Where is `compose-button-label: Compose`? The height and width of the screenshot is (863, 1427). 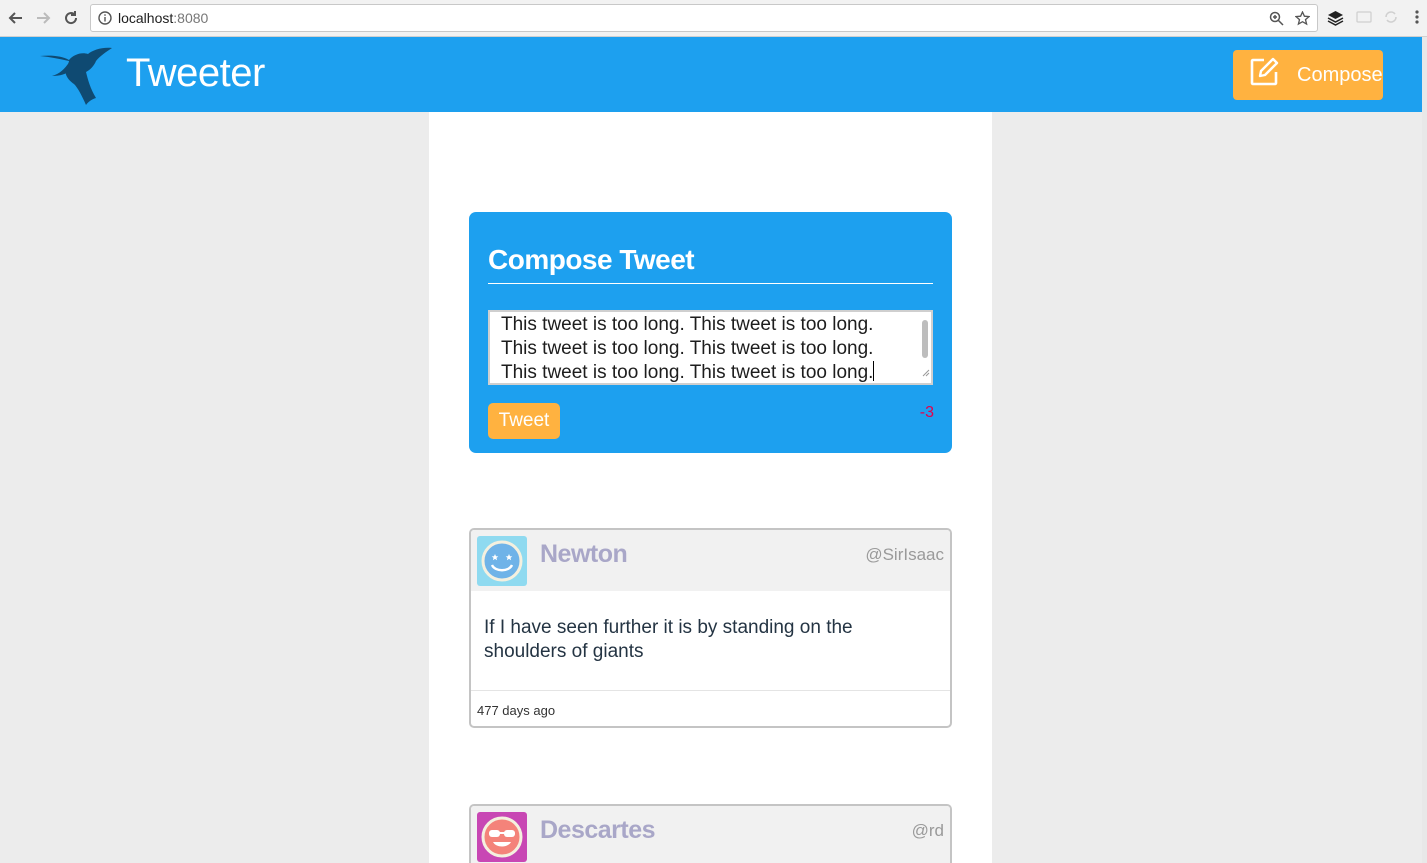
compose-button-label: Compose is located at coordinates (1340, 74).